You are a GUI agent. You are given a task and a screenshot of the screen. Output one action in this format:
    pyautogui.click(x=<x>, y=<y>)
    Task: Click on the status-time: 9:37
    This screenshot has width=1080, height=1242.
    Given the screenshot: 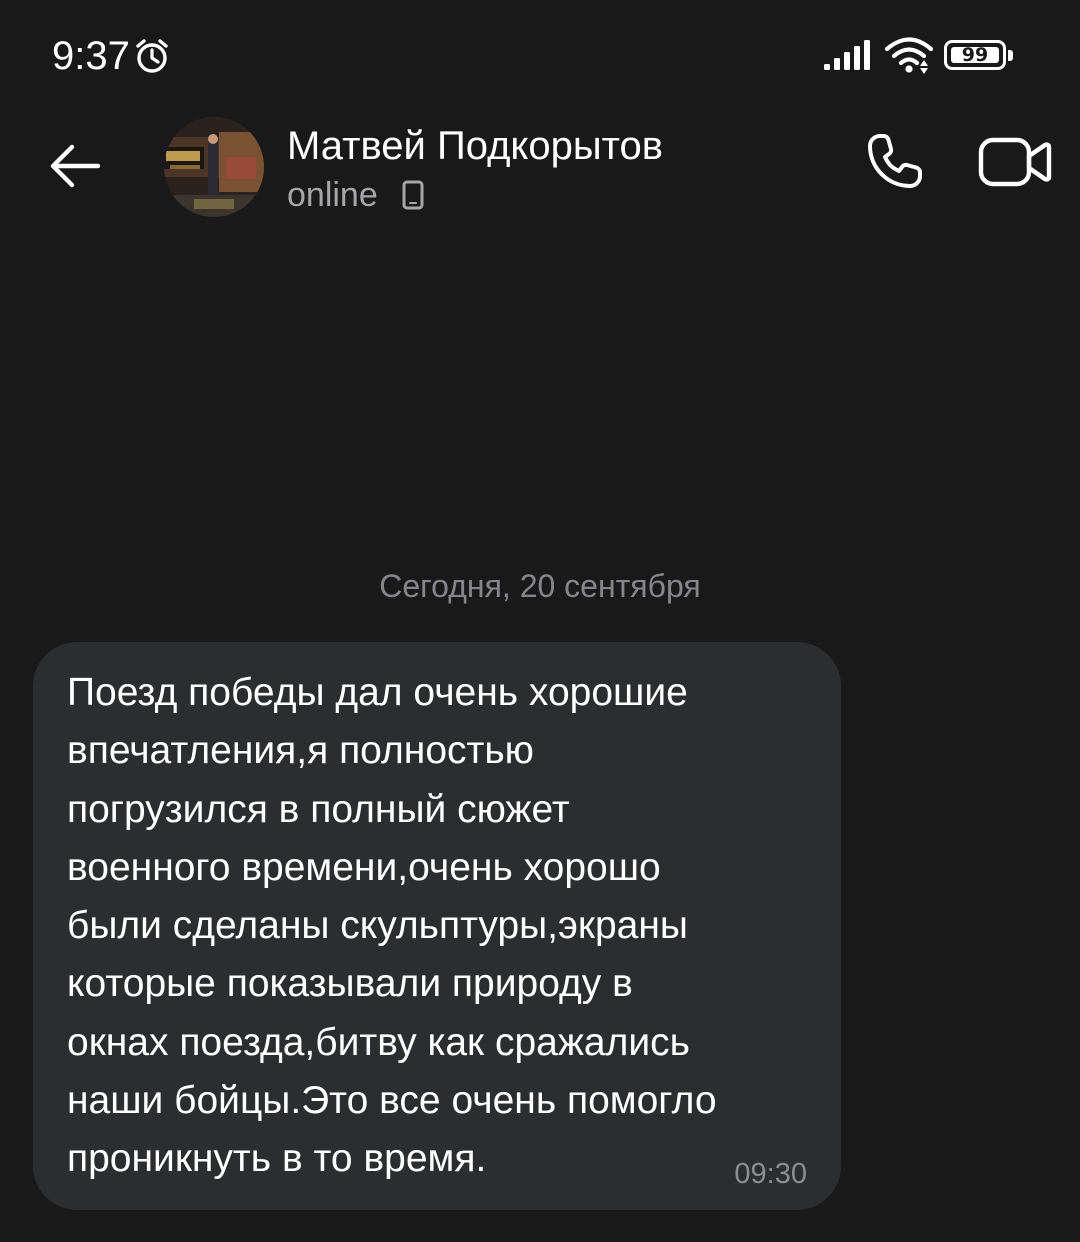 What is the action you would take?
    pyautogui.click(x=91, y=56)
    